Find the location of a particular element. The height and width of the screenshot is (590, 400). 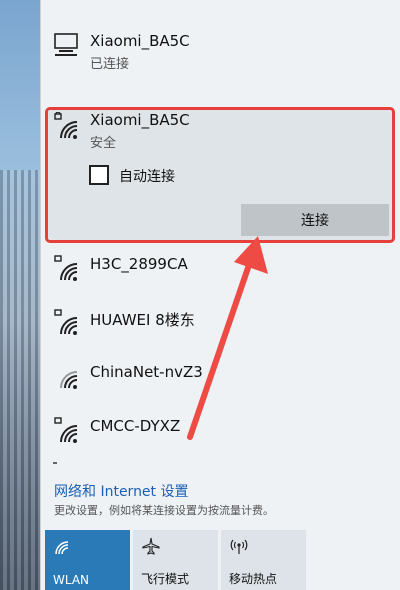

wifi-weak-icon is located at coordinates (69, 380).